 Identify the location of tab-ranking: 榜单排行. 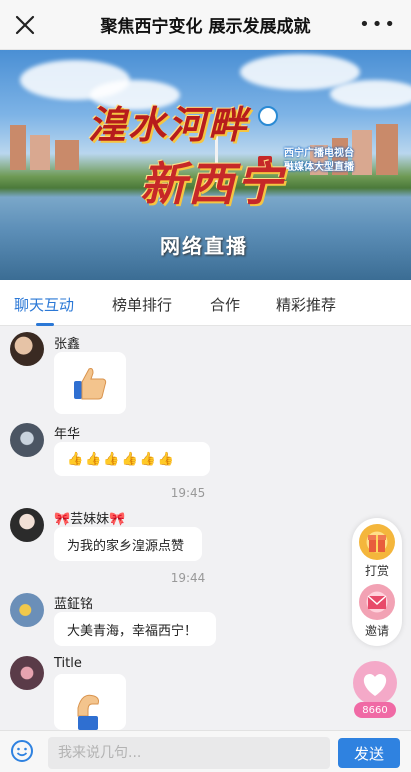
(142, 304).